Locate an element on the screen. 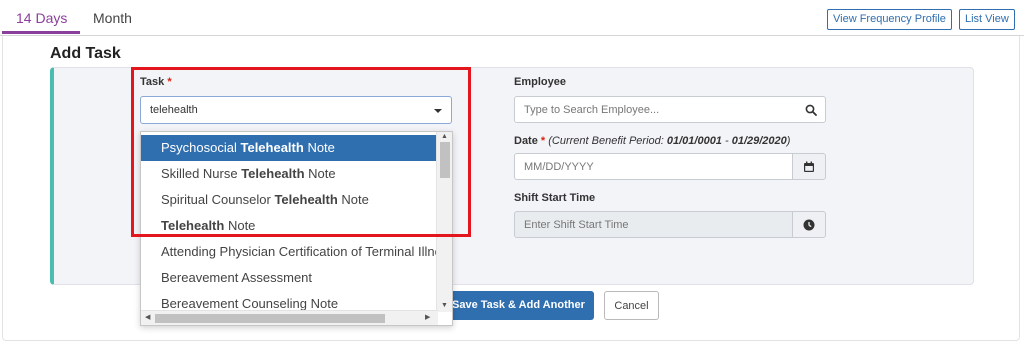  page-title: Add Task is located at coordinates (85, 53).